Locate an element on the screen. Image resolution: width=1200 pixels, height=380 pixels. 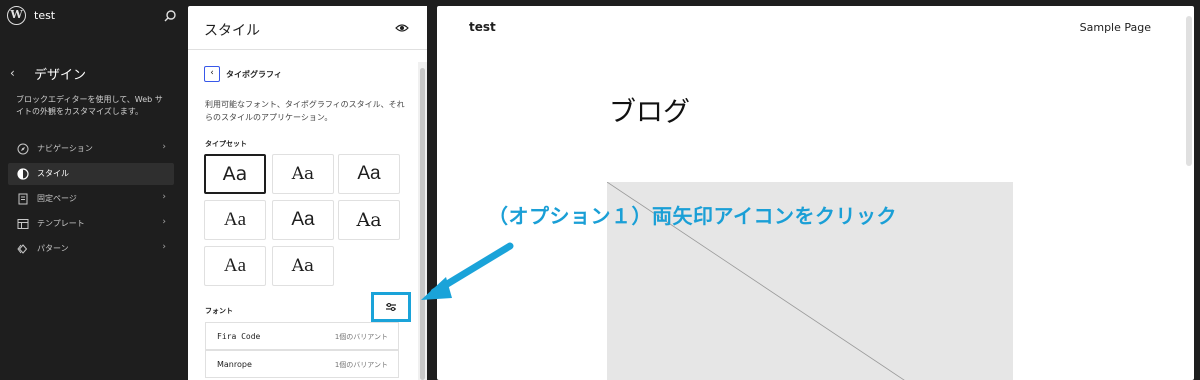
font-row-fira-code: Fira Code 1個のバリアント is located at coordinates (302, 336).